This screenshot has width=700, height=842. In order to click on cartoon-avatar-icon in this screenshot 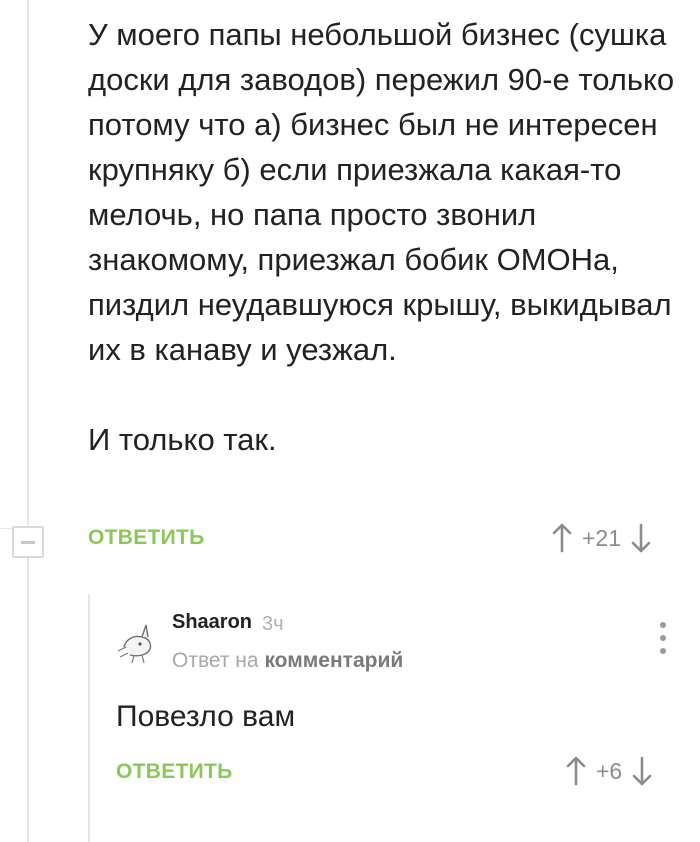, I will do `click(137, 642)`.